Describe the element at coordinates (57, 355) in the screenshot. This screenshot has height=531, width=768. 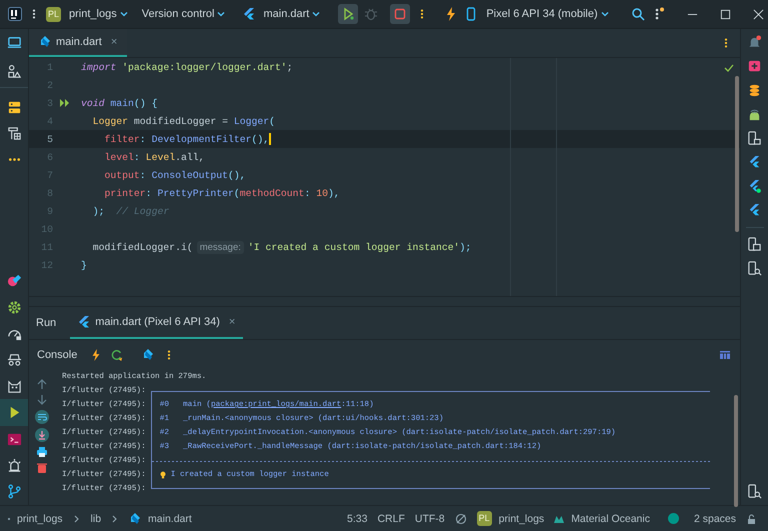
I see `console-tab: Console` at that location.